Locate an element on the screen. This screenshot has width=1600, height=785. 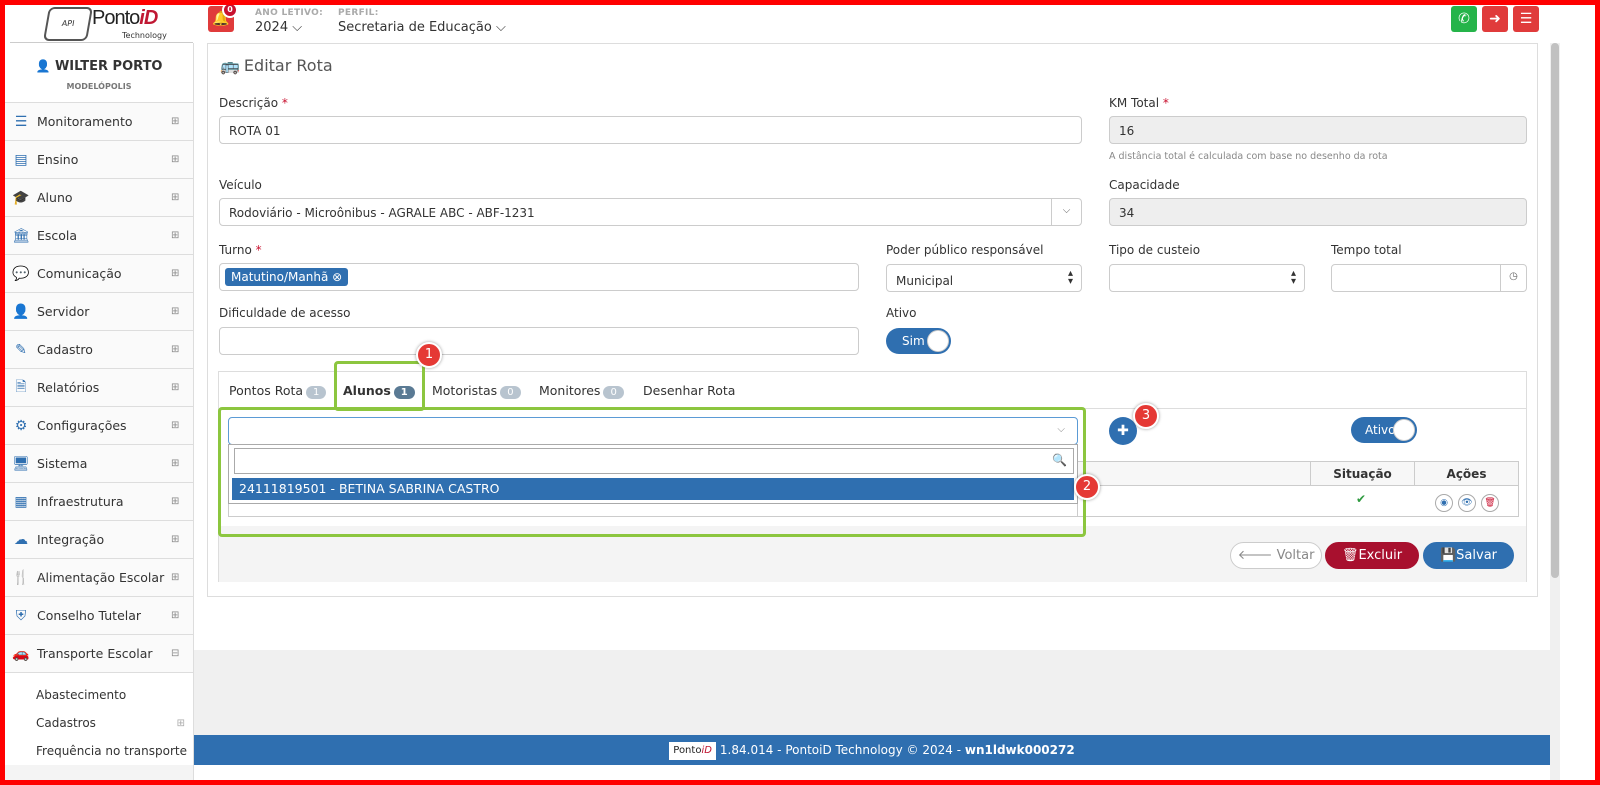
sidebar-item-integra-o: ☁ Integração ⊞ is located at coordinates (99, 540).